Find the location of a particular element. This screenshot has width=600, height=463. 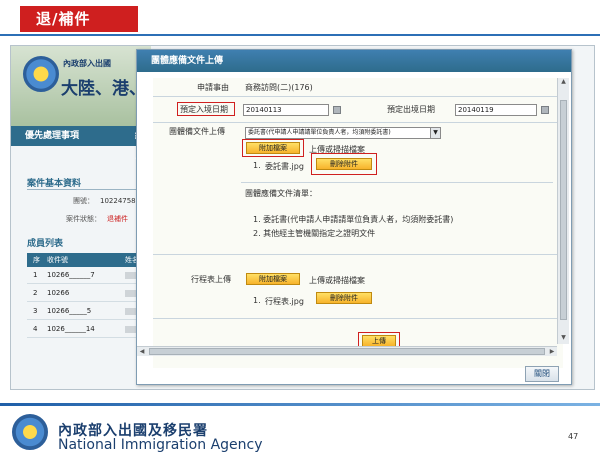

close-button: 關閉 is located at coordinates (542, 374).